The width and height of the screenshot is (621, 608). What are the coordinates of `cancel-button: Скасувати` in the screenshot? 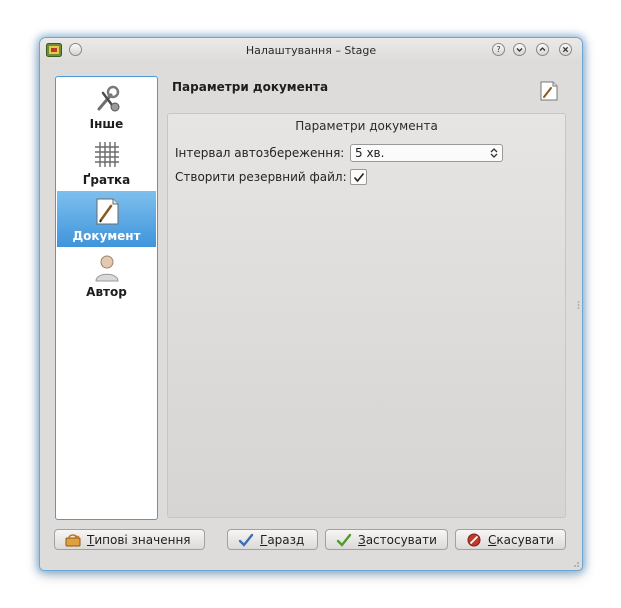 It's located at (510, 539).